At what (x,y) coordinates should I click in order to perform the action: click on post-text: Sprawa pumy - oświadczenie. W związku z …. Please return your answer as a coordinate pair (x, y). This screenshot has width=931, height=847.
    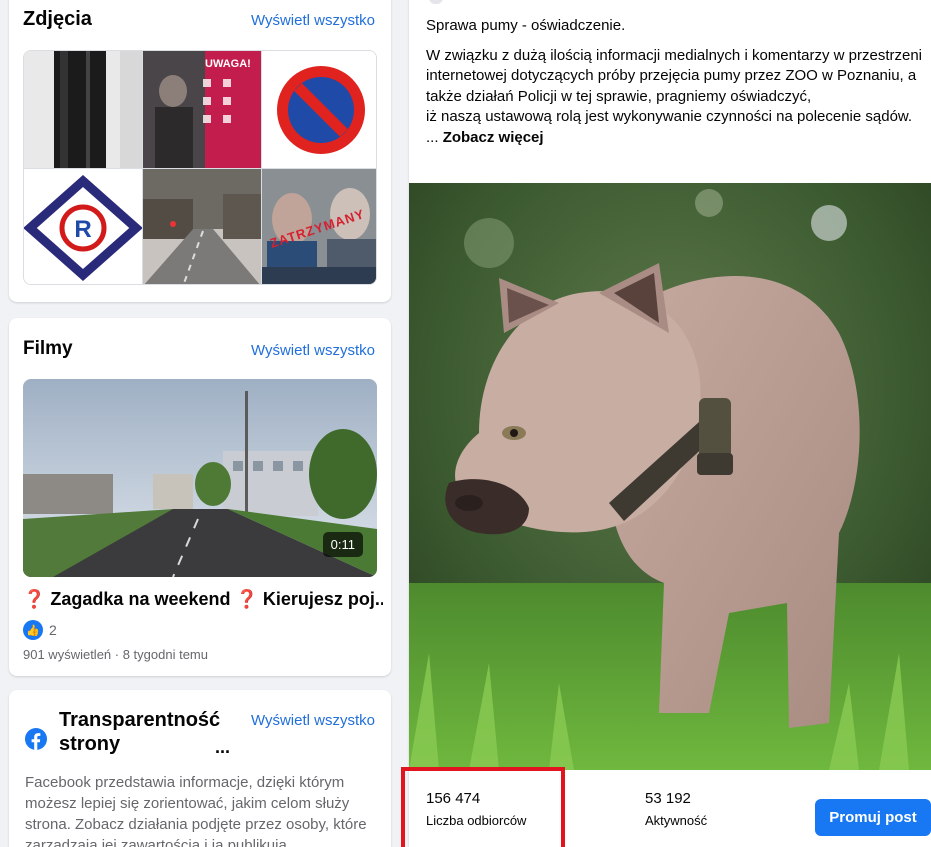
    Looking at the image, I should click on (676, 84).